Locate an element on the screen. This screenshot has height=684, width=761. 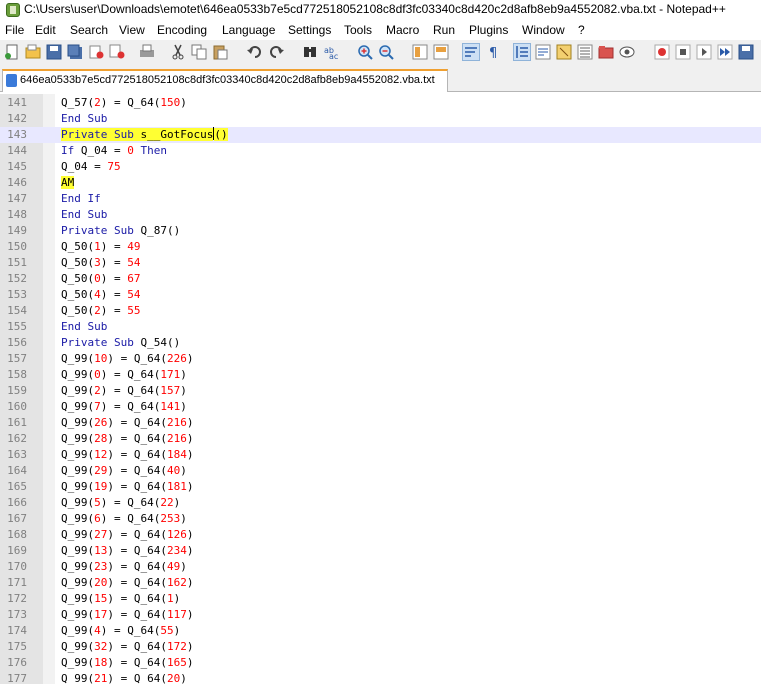
play-macro-icon is located at coordinates (704, 52).